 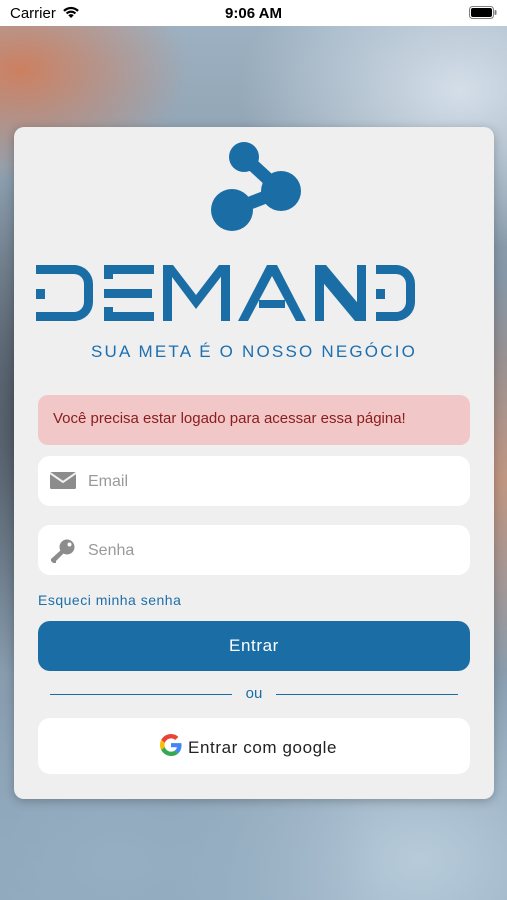 What do you see at coordinates (254, 187) in the screenshot?
I see `brand-logo-icon` at bounding box center [254, 187].